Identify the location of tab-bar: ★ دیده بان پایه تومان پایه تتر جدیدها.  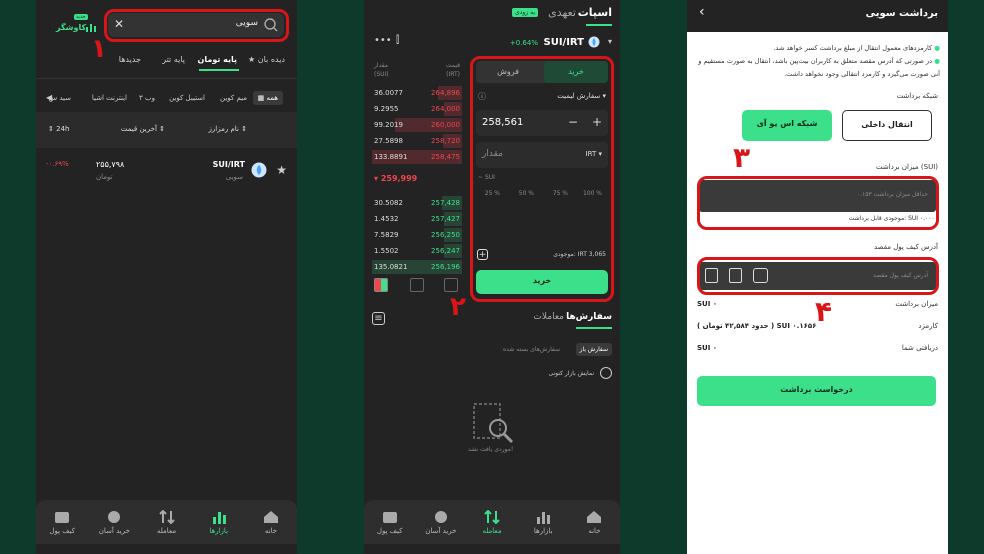
(166, 62).